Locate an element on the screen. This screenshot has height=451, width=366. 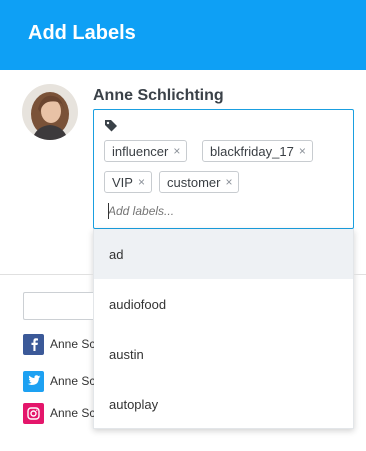
account-row-twitter: Anne Sc is located at coordinates (58, 381).